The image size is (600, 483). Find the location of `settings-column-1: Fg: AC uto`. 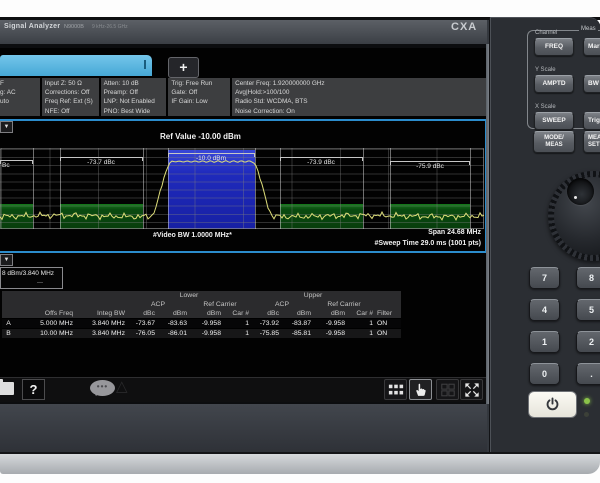

settings-column-1: Fg: AC uto is located at coordinates (20, 97).